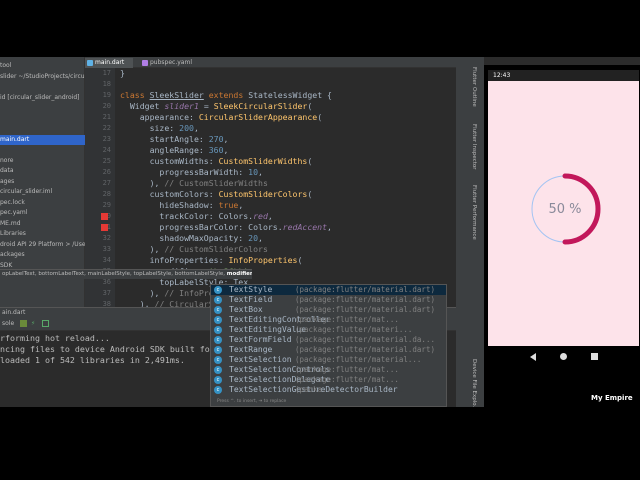 The height and width of the screenshot is (480, 640). Describe the element at coordinates (45, 323) in the screenshot. I see `restart-icon` at that location.